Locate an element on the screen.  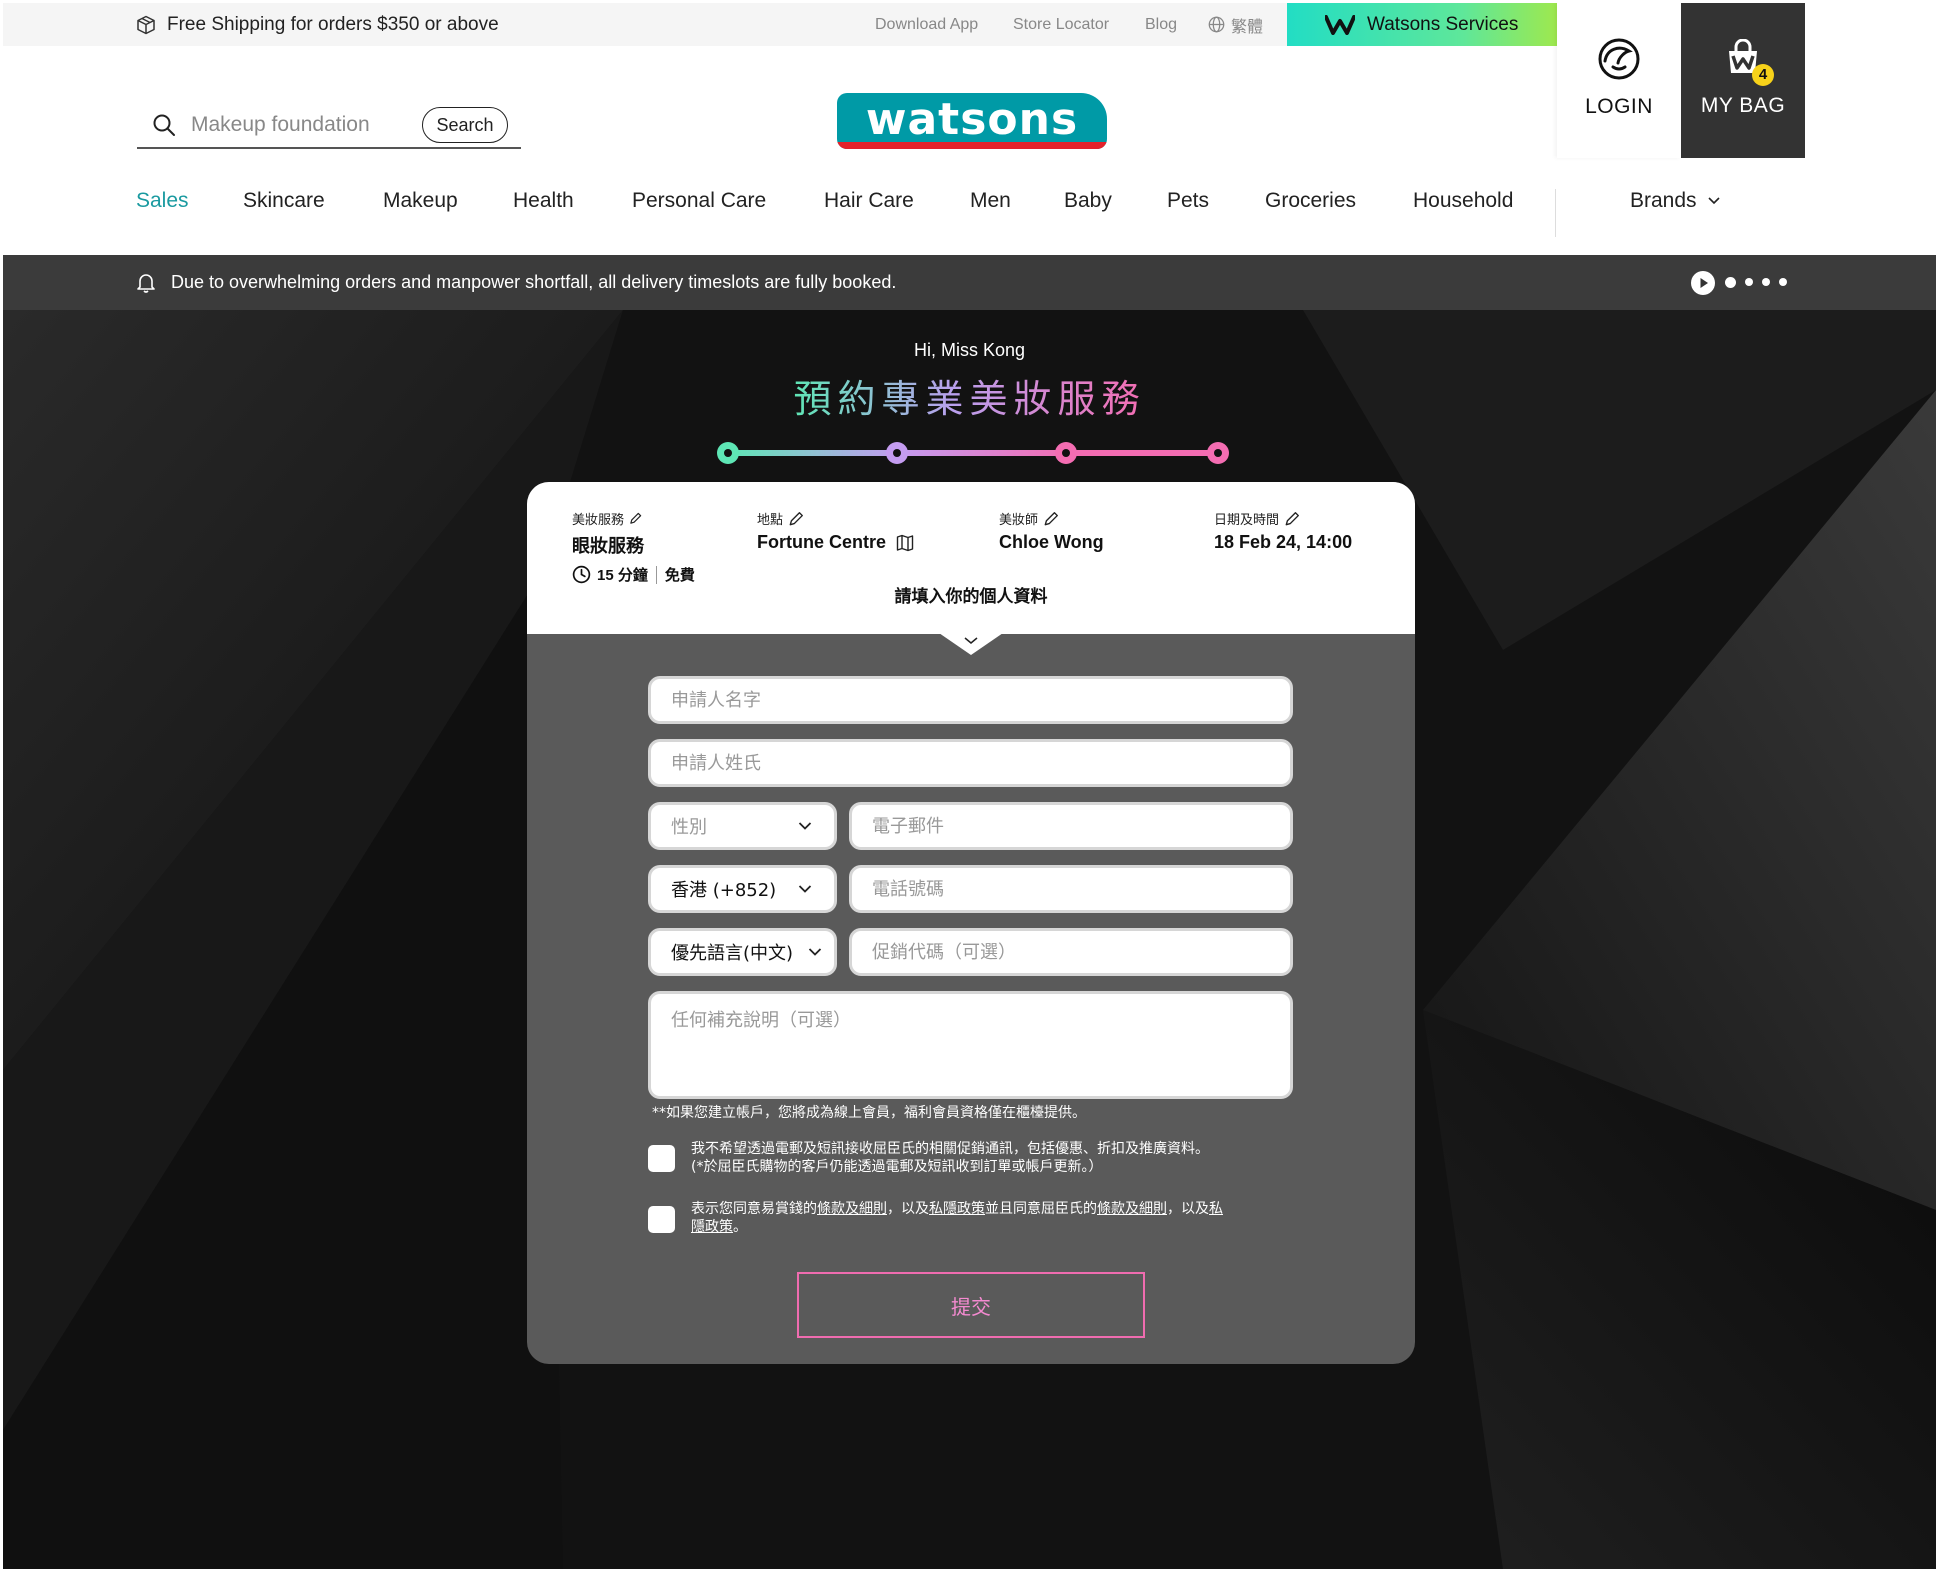
nav-item-health: Health is located at coordinates (543, 201).